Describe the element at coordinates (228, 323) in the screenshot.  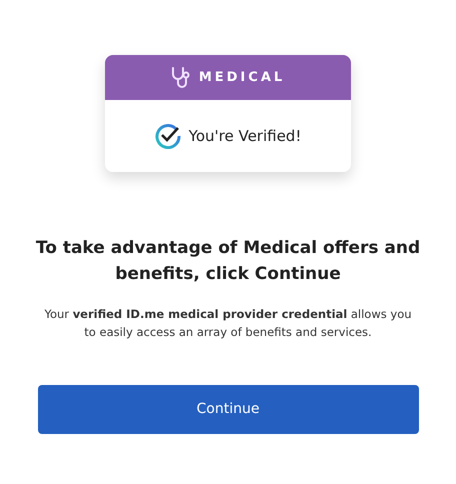
I see `description: Your verified ID.me medical provider credential allows you to easily access an array of benefits and services.` at that location.